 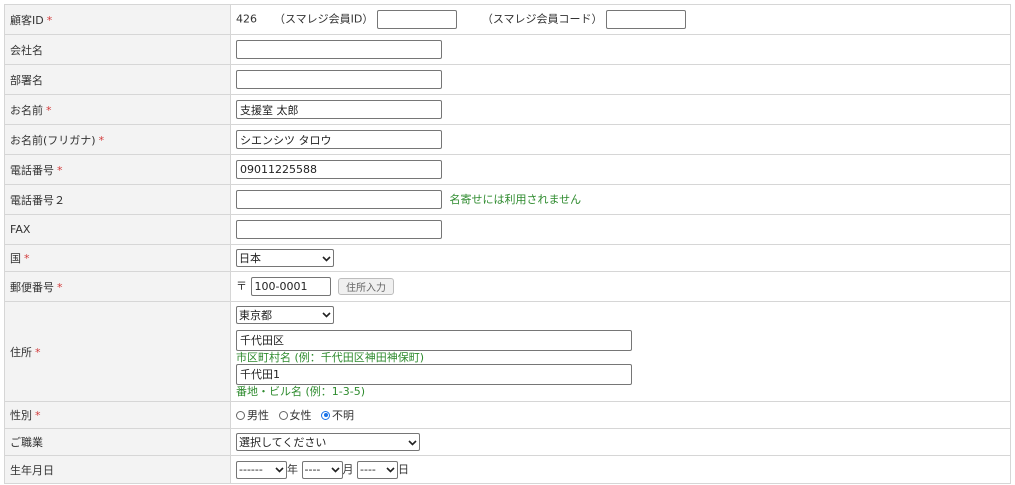 I want to click on label-cell: 電話番号２, so click(x=117, y=199).